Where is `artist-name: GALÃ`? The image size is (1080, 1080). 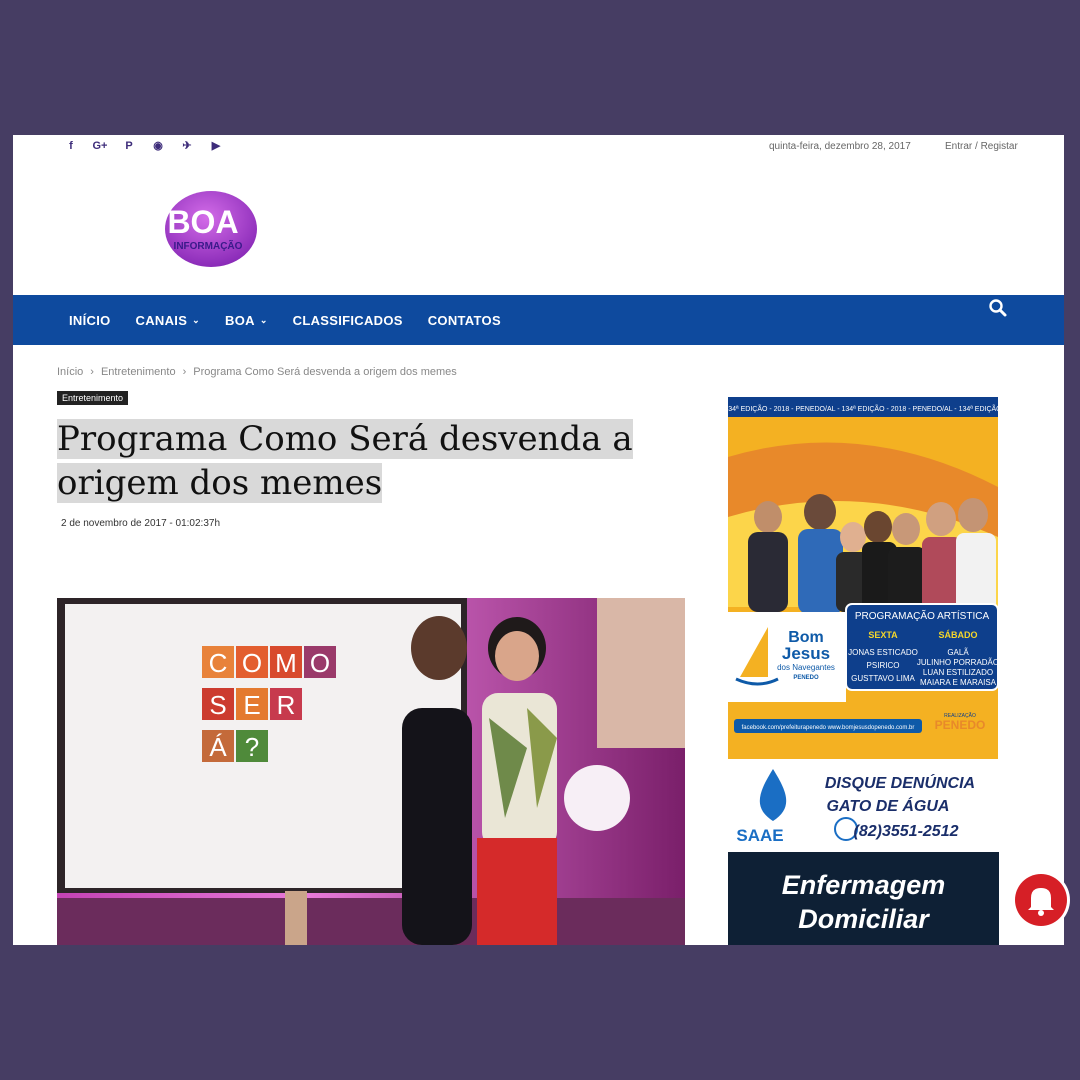
artist-name: GALÃ is located at coordinates (958, 652).